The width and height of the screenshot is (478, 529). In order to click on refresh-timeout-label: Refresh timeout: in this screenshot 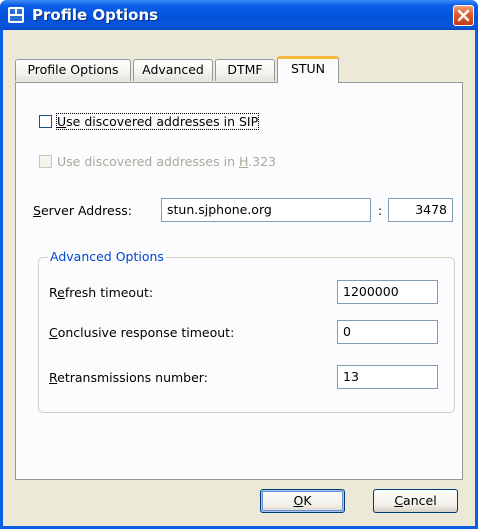, I will do `click(101, 292)`.